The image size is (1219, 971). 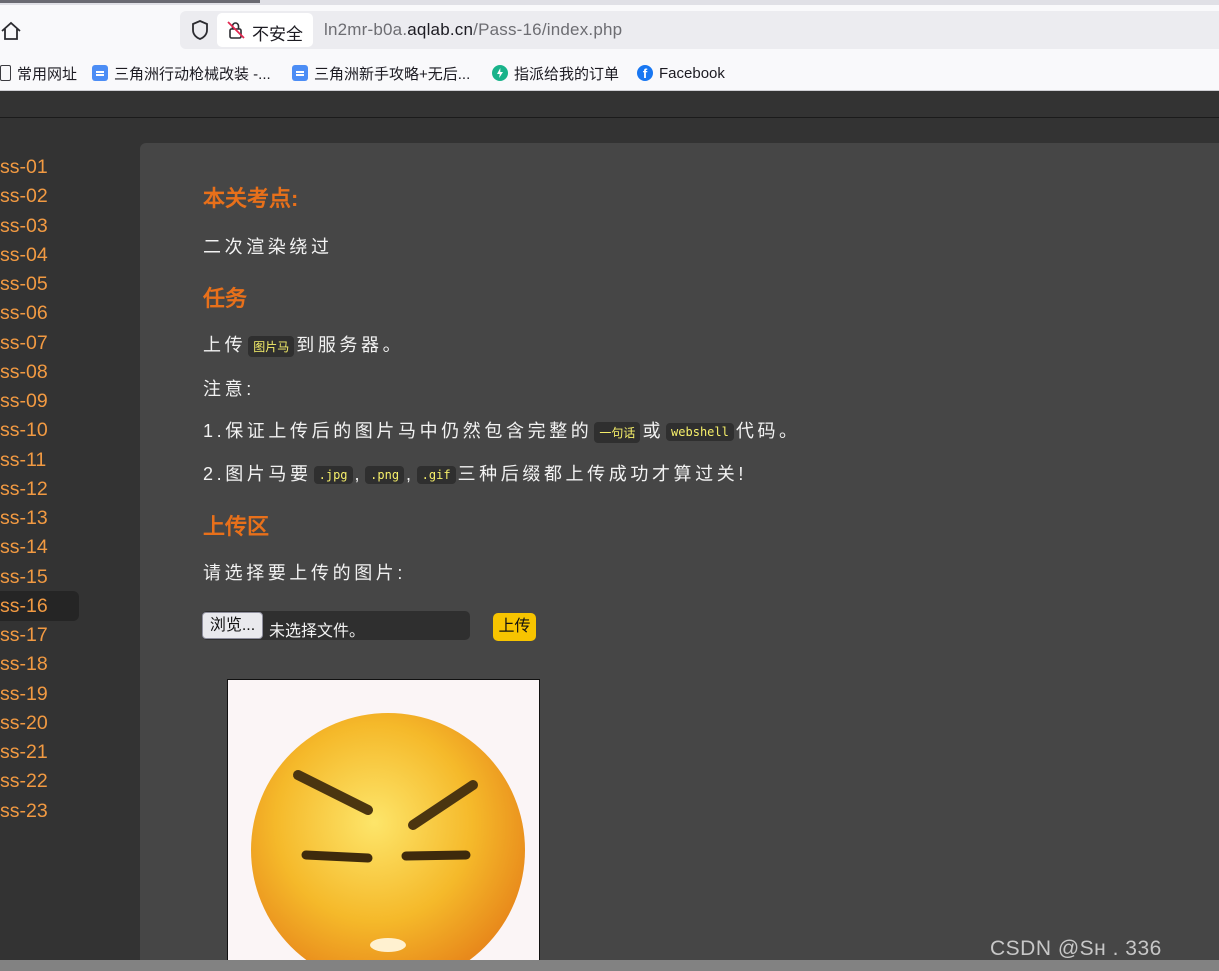 I want to click on sidebar-item-label: ss-02, so click(x=24, y=196).